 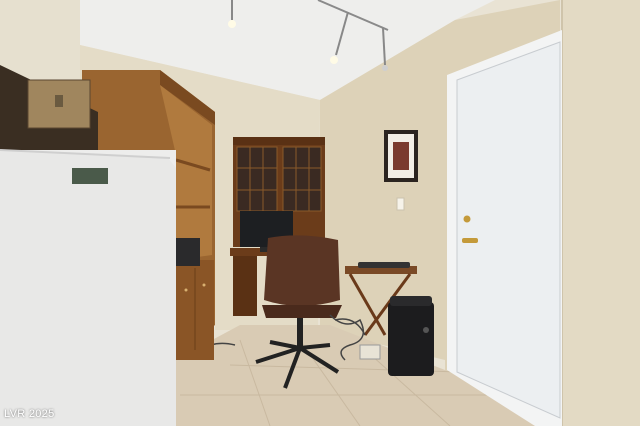 I want to click on deadbolt-icon, so click(x=467, y=219).